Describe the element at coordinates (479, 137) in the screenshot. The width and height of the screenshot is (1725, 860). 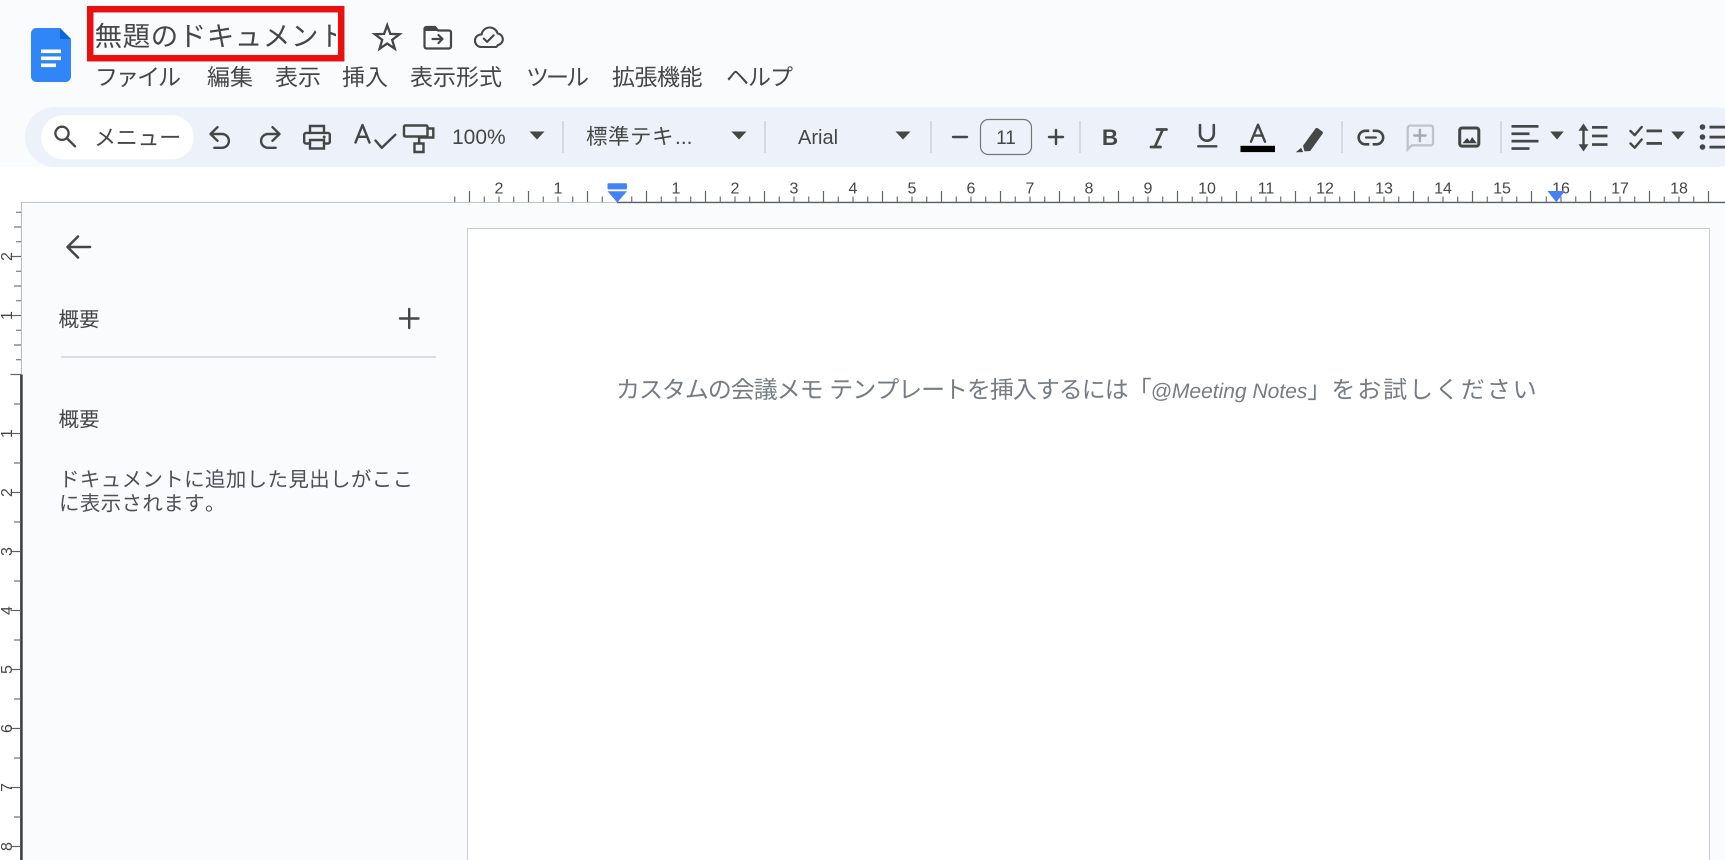
I see `svg-text: 100%` at that location.